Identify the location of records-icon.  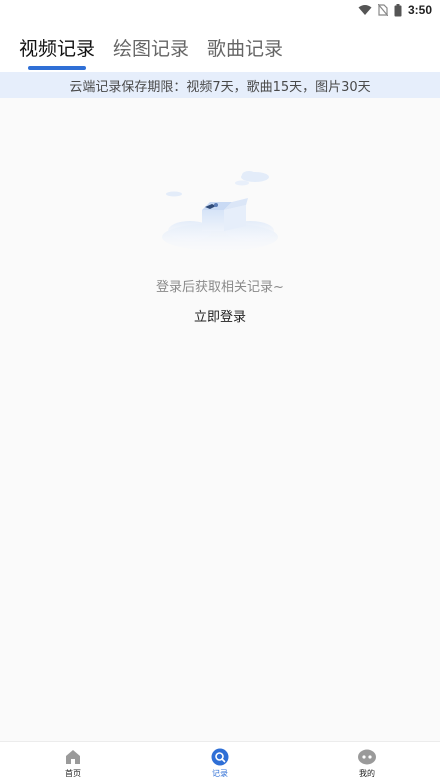
(220, 757).